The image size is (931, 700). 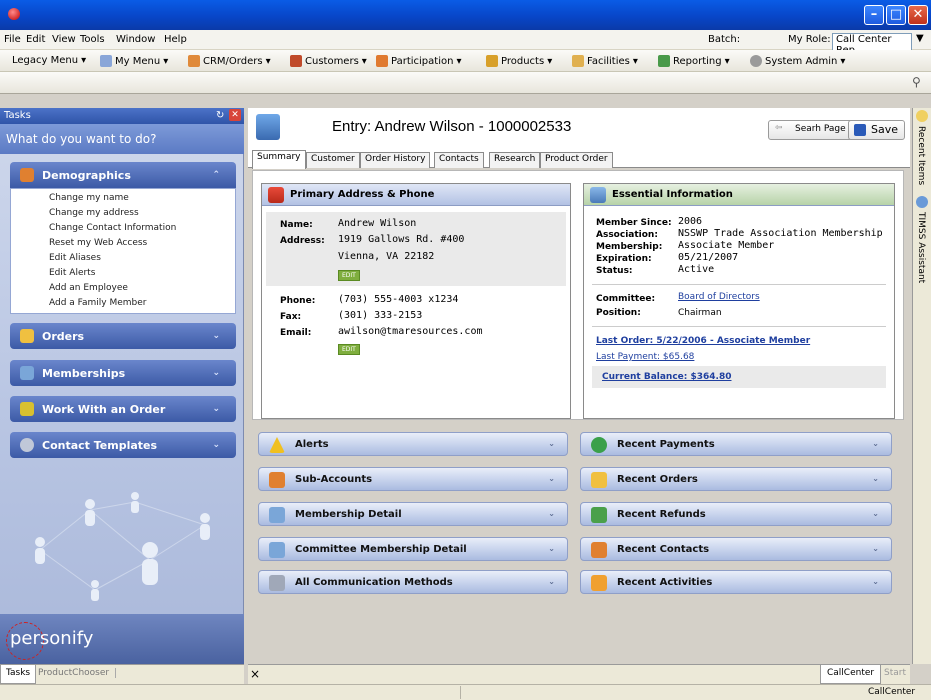 I want to click on menu-tools: Tools, so click(x=92, y=39).